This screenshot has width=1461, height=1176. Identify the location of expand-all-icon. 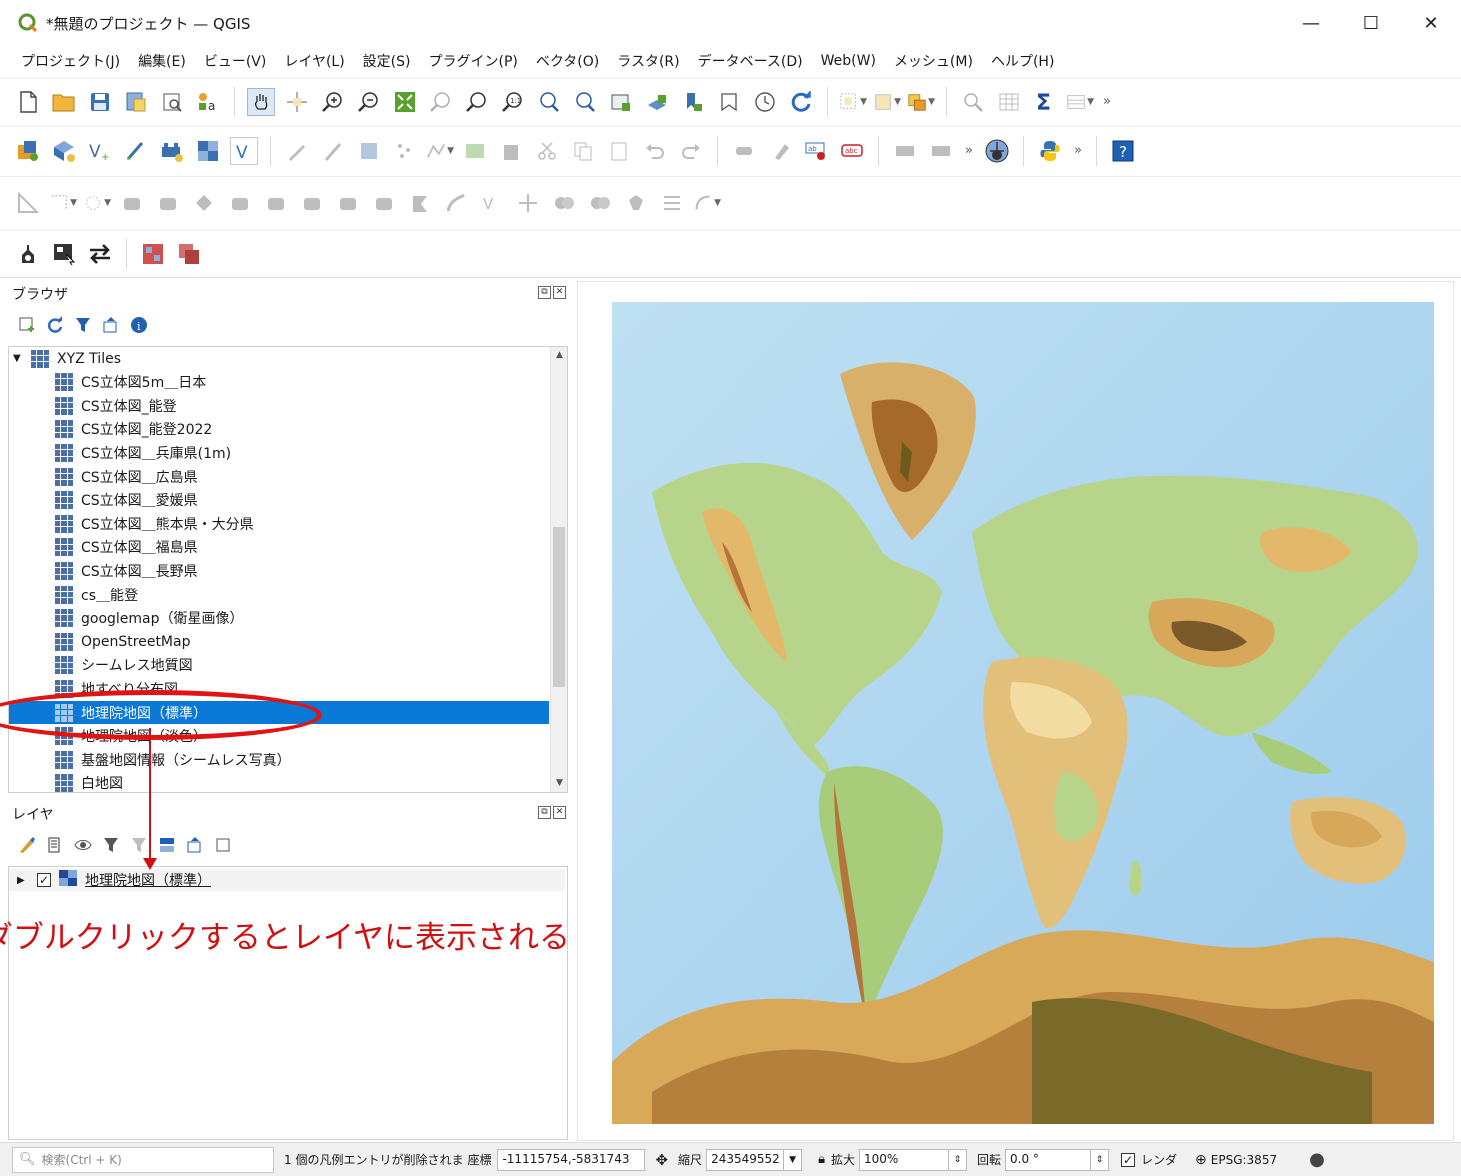
(167, 845).